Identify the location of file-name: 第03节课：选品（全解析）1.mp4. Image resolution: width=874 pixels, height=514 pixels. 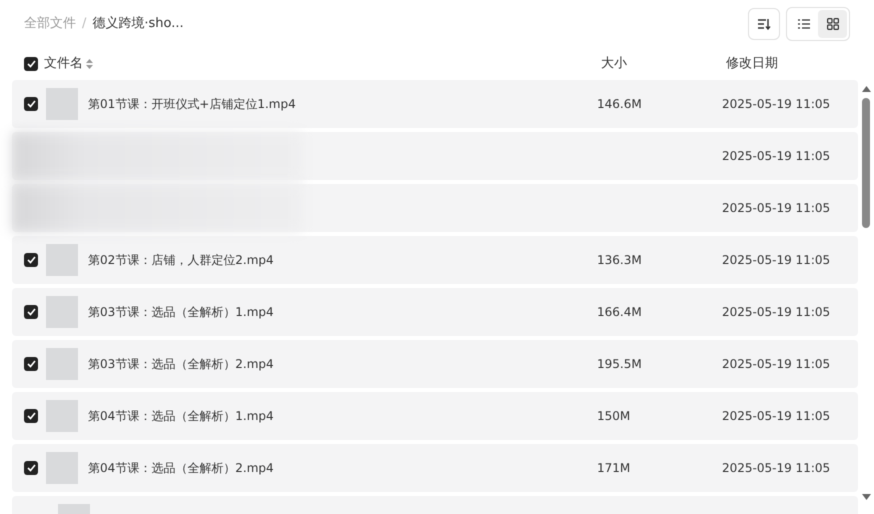
(181, 312).